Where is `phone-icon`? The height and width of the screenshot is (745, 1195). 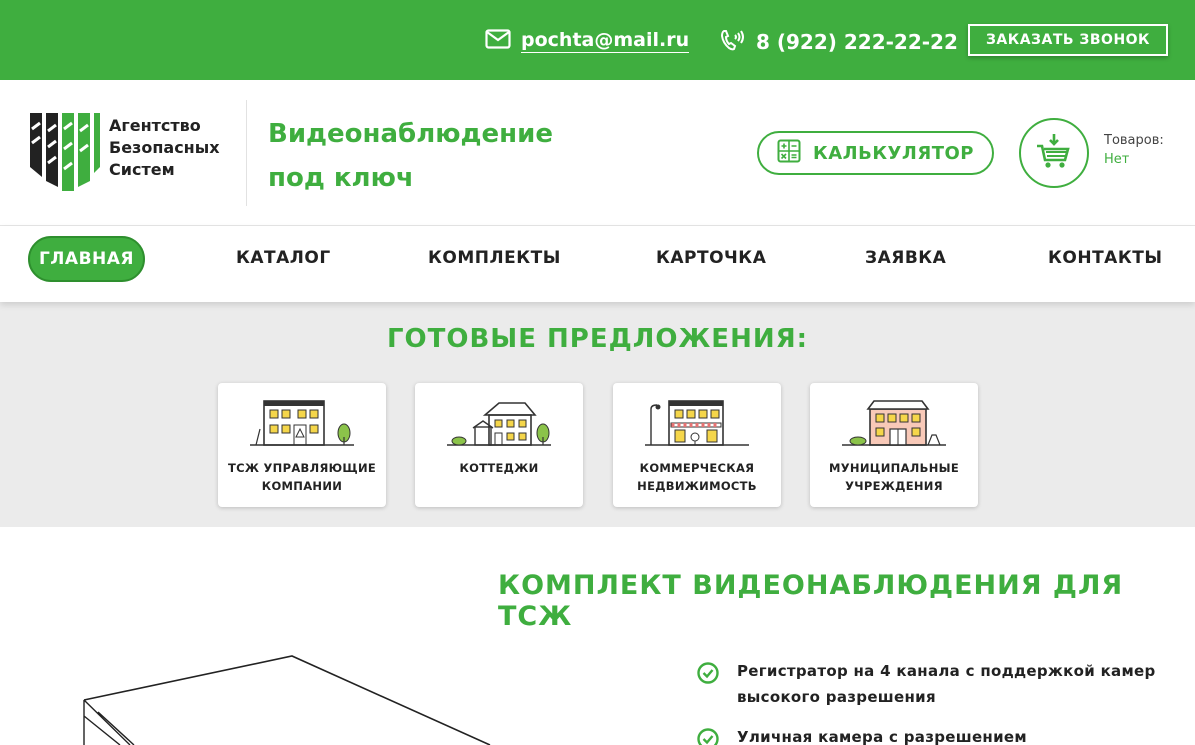
phone-icon is located at coordinates (733, 42).